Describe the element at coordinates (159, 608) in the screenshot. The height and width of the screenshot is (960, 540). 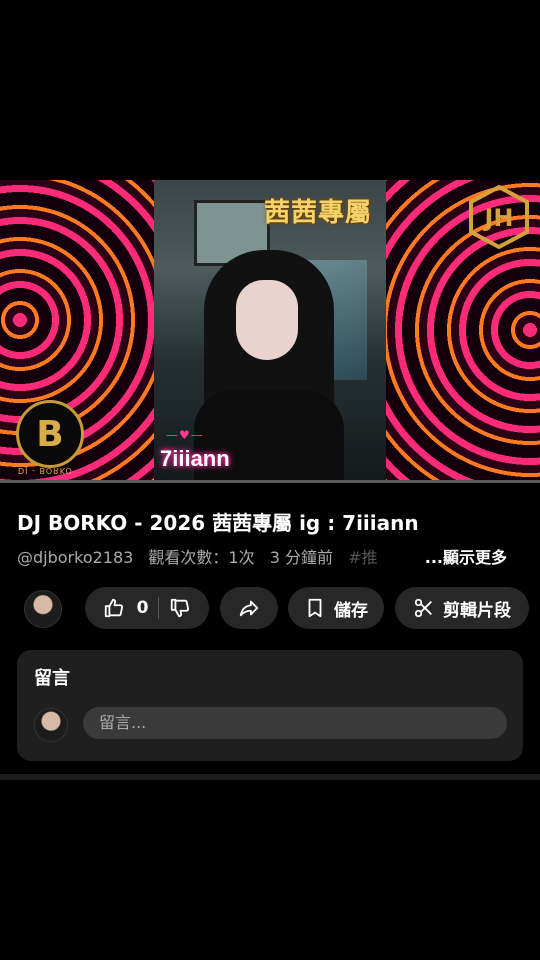
I see `like-divider` at that location.